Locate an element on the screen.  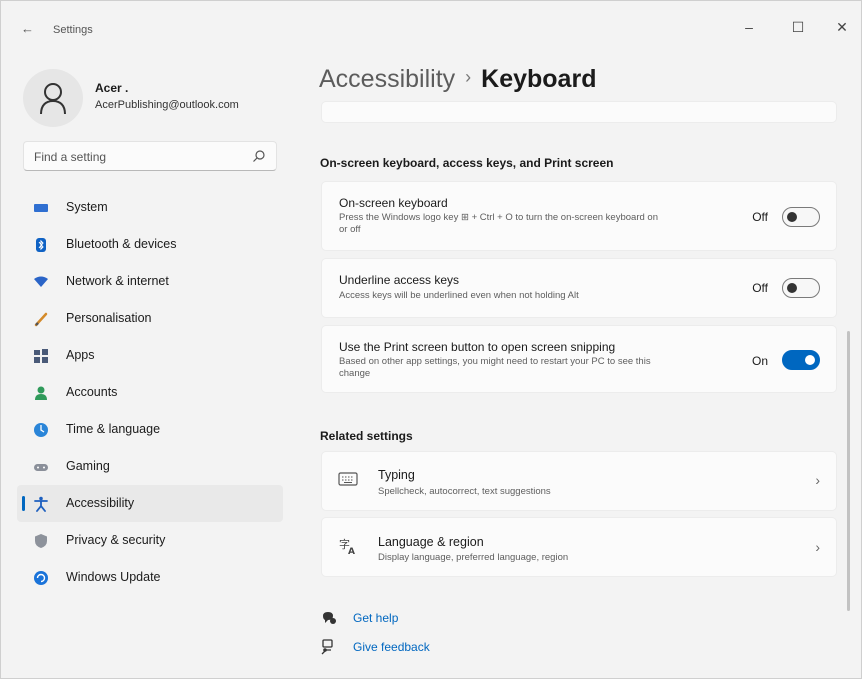
related-item-title: Language & region is located at coordinates (431, 542).